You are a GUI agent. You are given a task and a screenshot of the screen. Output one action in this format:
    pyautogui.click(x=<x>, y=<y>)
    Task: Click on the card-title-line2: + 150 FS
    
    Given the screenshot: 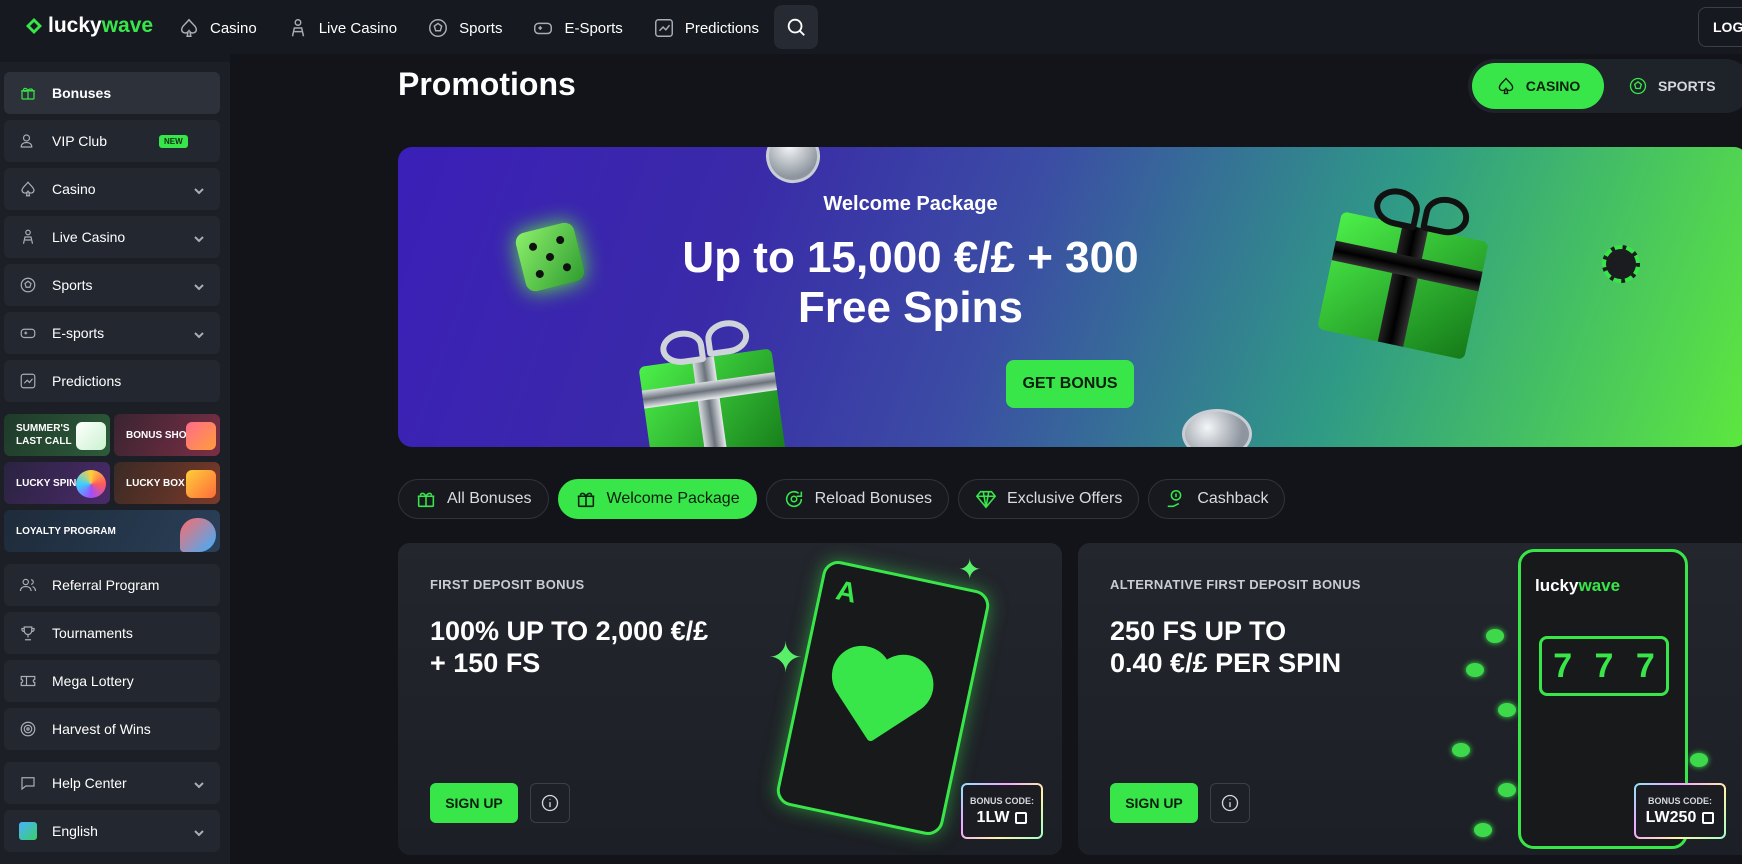 What is the action you would take?
    pyautogui.click(x=485, y=663)
    